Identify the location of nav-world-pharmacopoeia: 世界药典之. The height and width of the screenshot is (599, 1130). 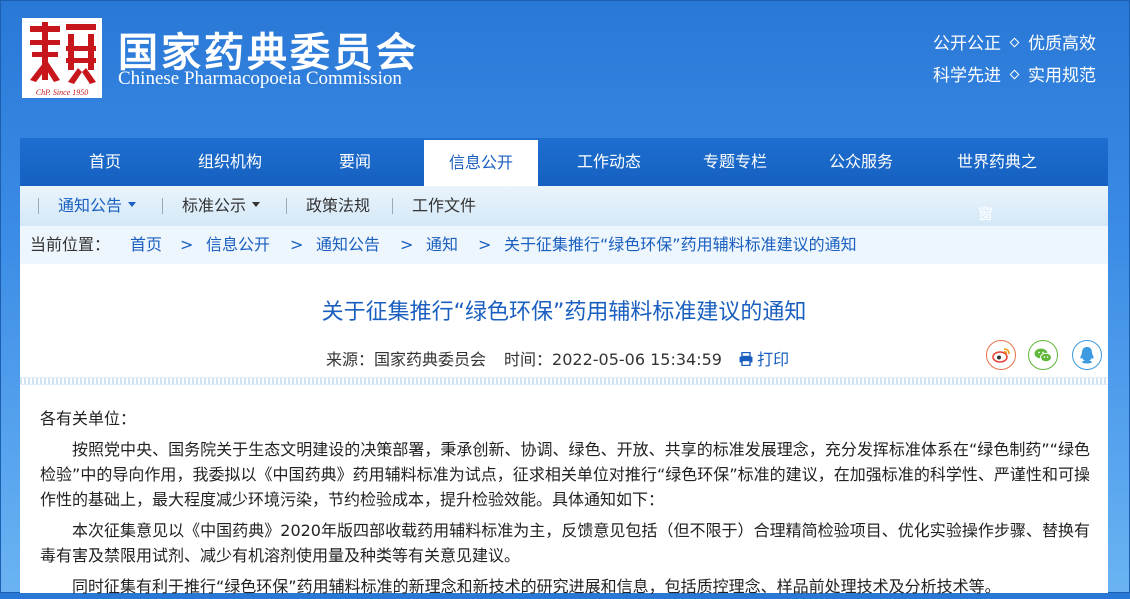
(997, 162).